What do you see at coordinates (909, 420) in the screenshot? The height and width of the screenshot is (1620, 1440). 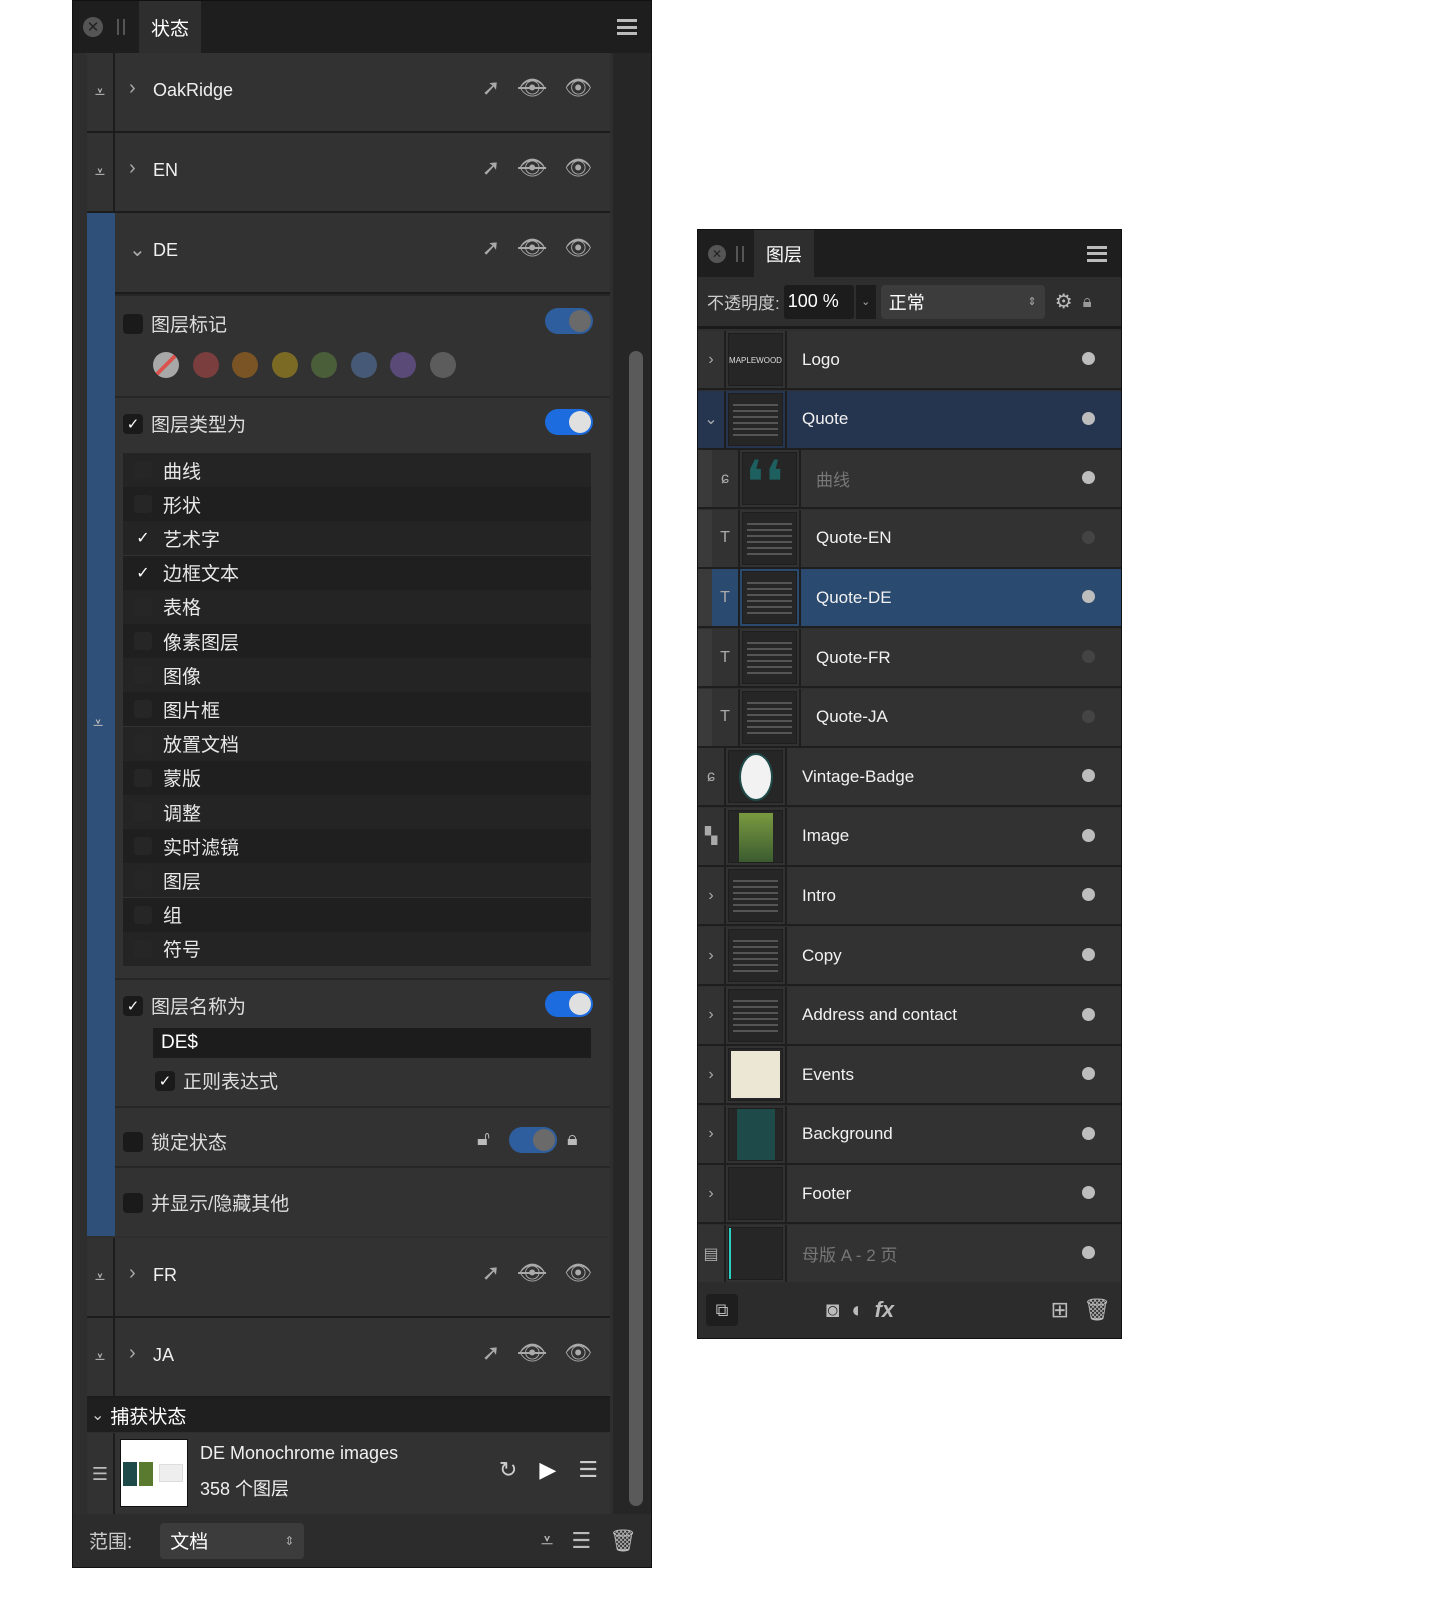 I see `layer-row: ⌄ Quote` at bounding box center [909, 420].